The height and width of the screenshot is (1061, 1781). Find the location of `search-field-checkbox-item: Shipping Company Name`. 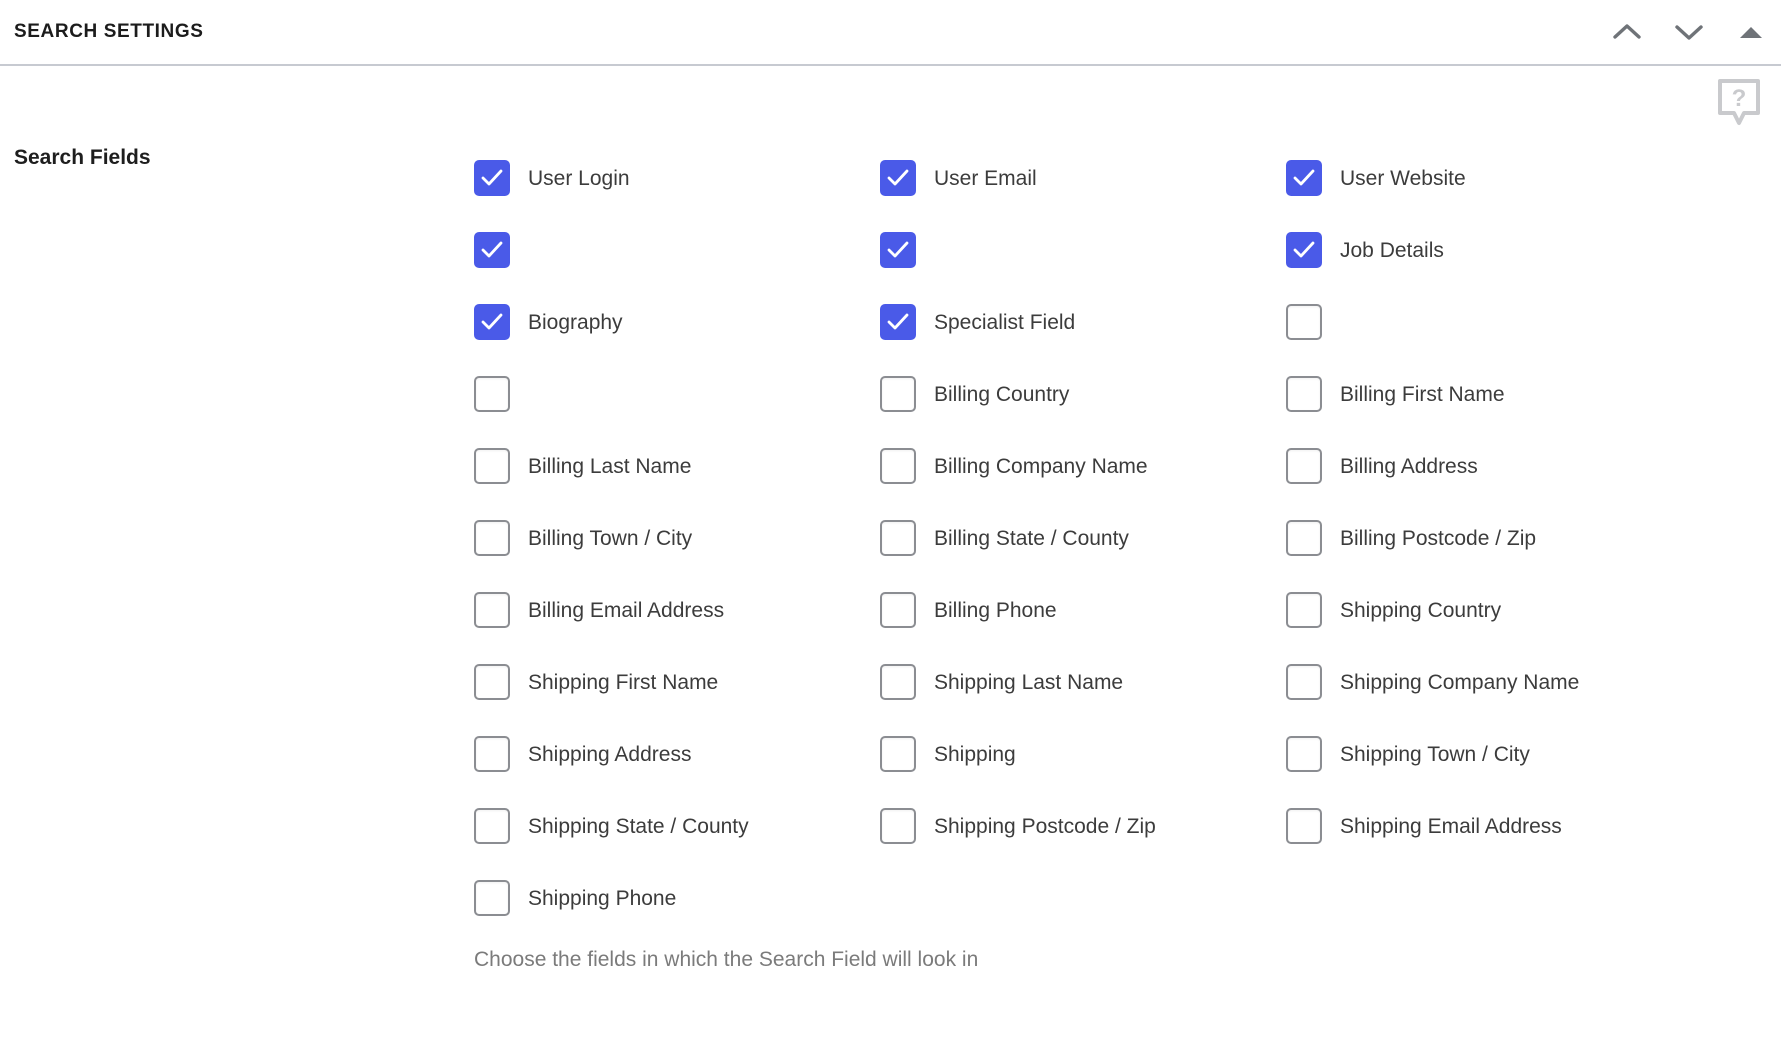

search-field-checkbox-item: Shipping Company Name is located at coordinates (1489, 682).